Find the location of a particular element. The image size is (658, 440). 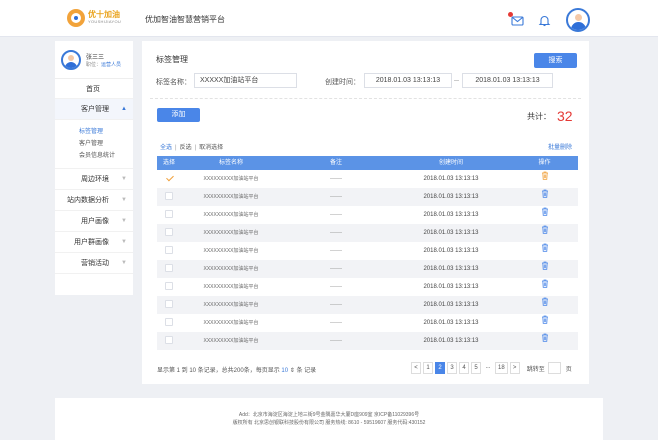

user-profile: 张三三 职位：运营人员 is located at coordinates (94, 60).